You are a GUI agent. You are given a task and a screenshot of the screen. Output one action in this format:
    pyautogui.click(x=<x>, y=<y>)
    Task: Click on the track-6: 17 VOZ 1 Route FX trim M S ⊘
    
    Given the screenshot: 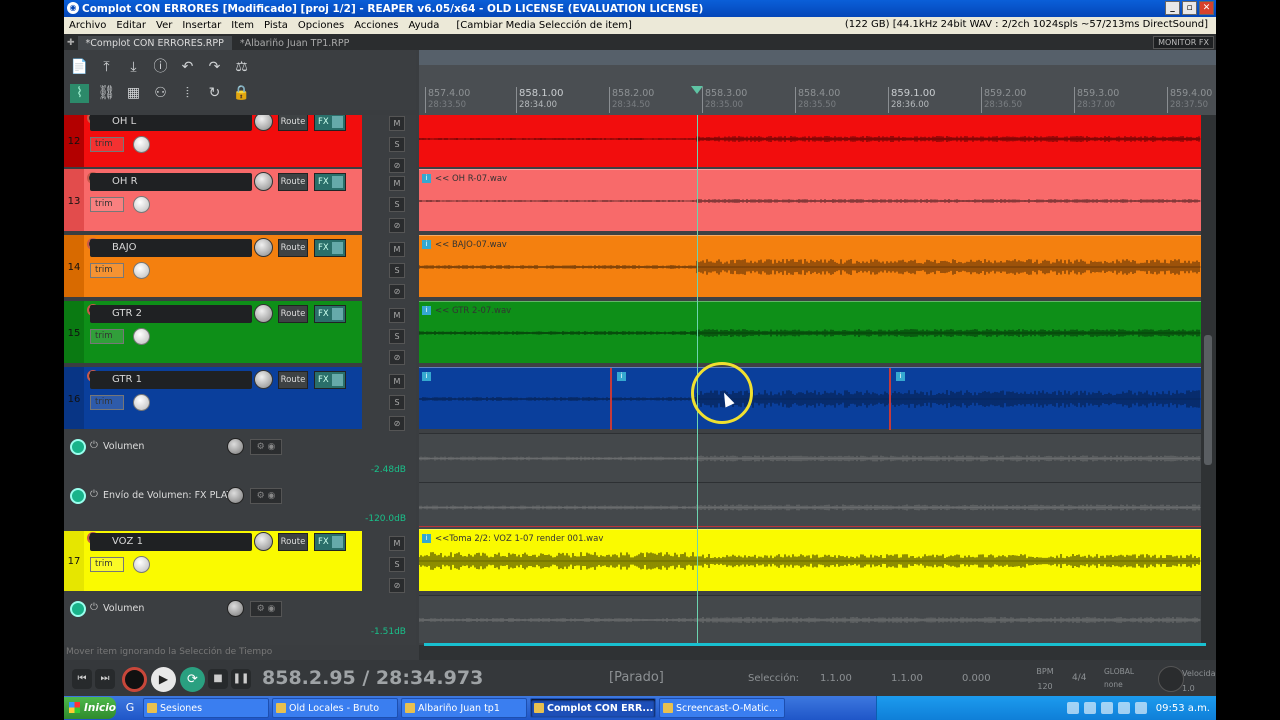 What is the action you would take?
    pyautogui.click(x=240, y=561)
    